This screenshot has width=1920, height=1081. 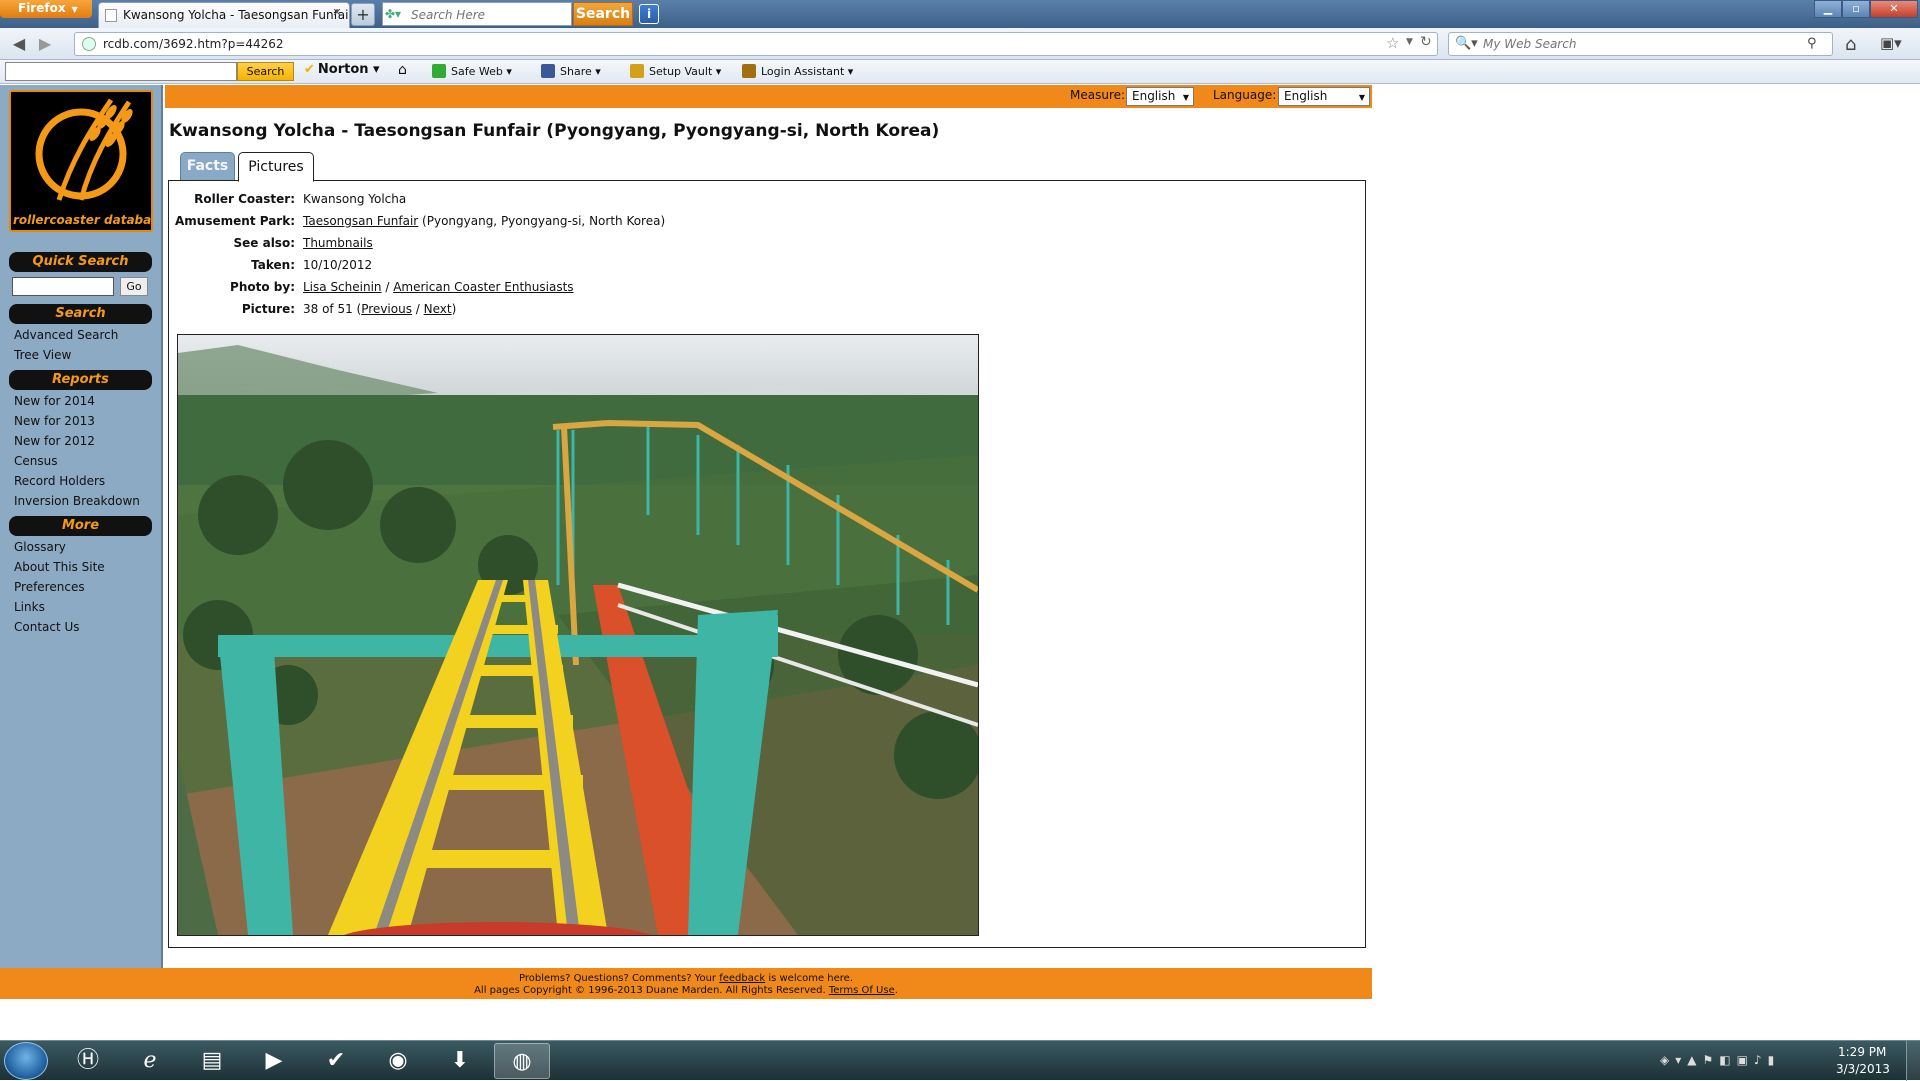 I want to click on system-tray-icons: ◈▾▲⚑◧▣♪▮, so click(x=1720, y=1060).